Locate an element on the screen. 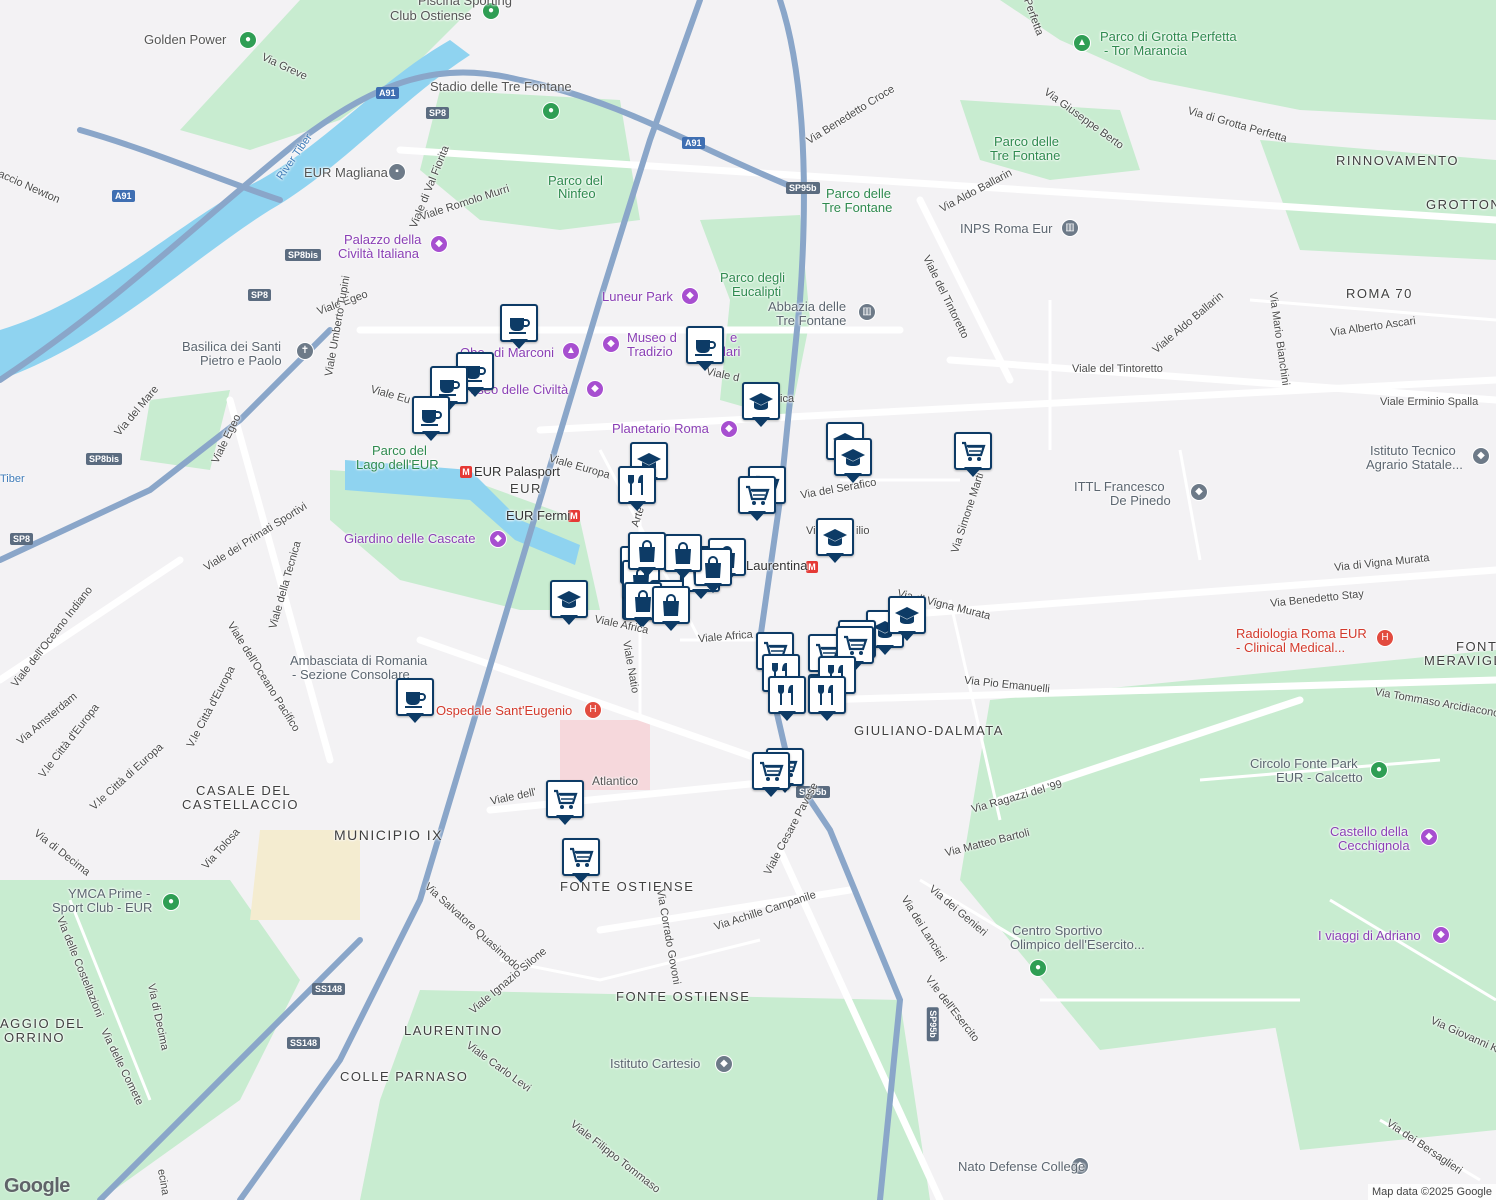  poi-label: Pietro e Paolo is located at coordinates (241, 361).